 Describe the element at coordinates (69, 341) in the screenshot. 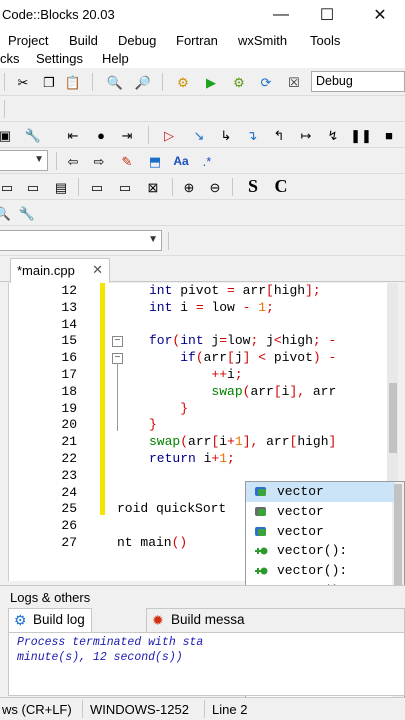

I see `line-number: 15` at that location.